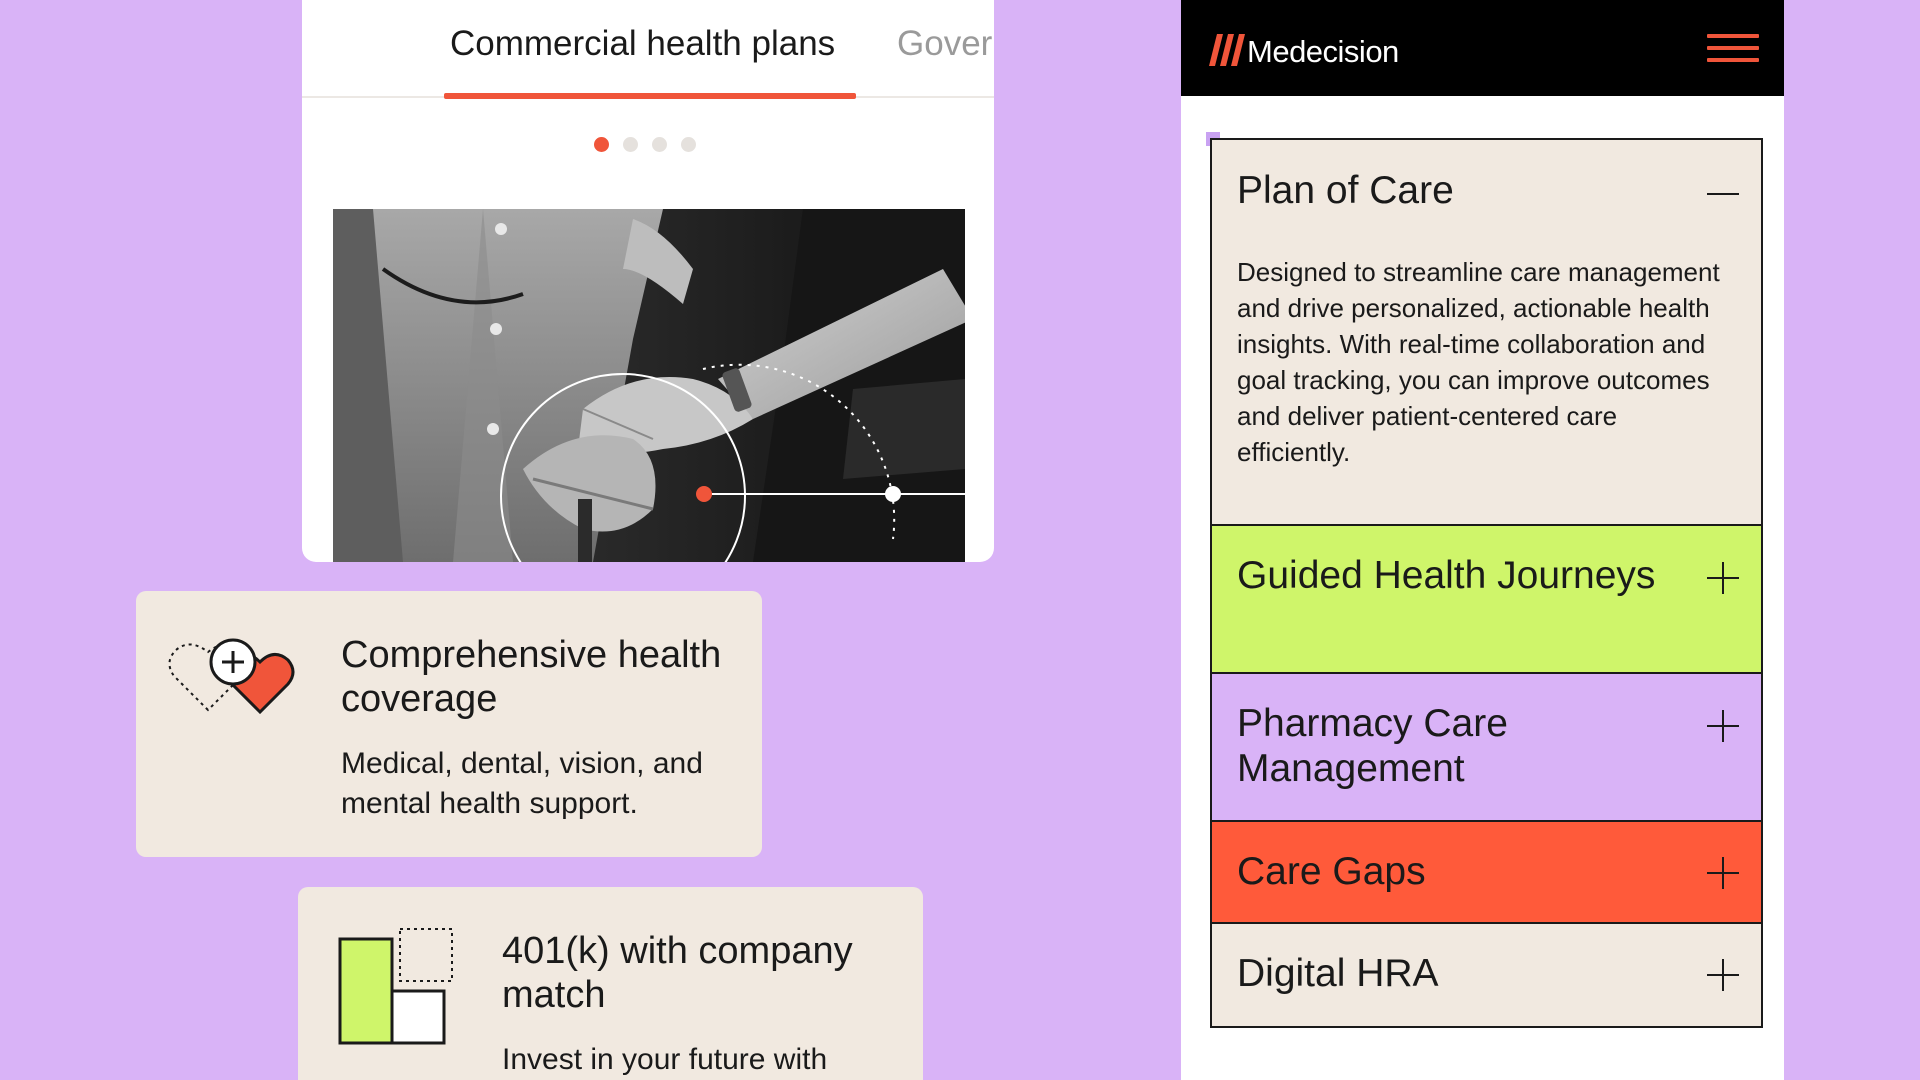 The width and height of the screenshot is (1920, 1080). I want to click on hamburger-menu-icon, so click(1733, 48).